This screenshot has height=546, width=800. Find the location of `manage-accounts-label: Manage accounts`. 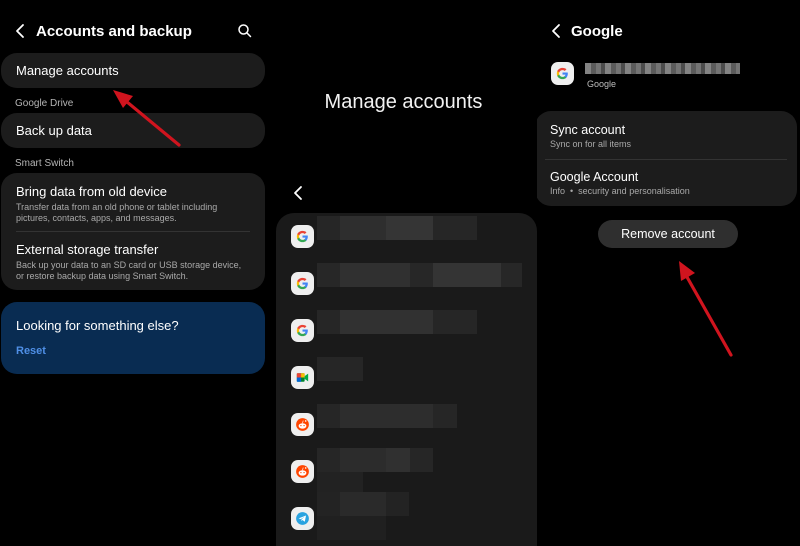

manage-accounts-label: Manage accounts is located at coordinates (67, 70).